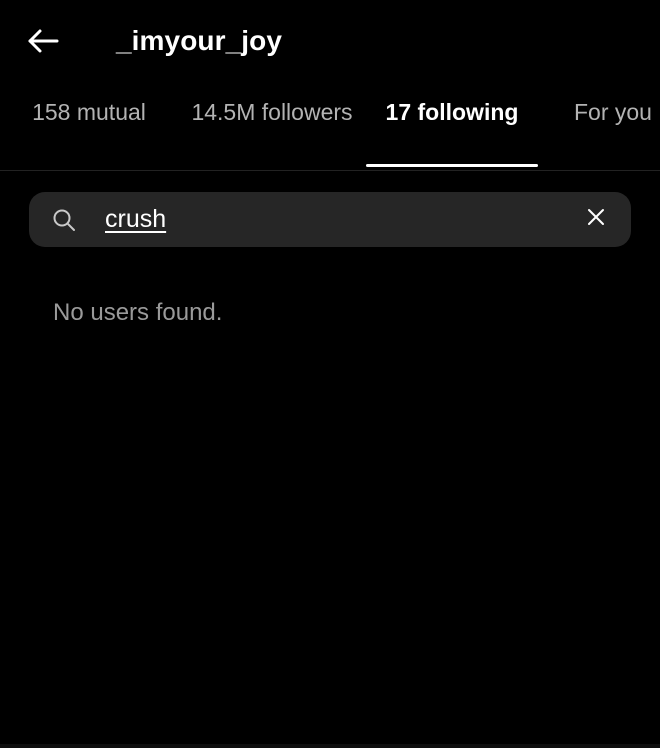 The width and height of the screenshot is (660, 748). I want to click on tab-mutual: 158 mutual, so click(89, 134).